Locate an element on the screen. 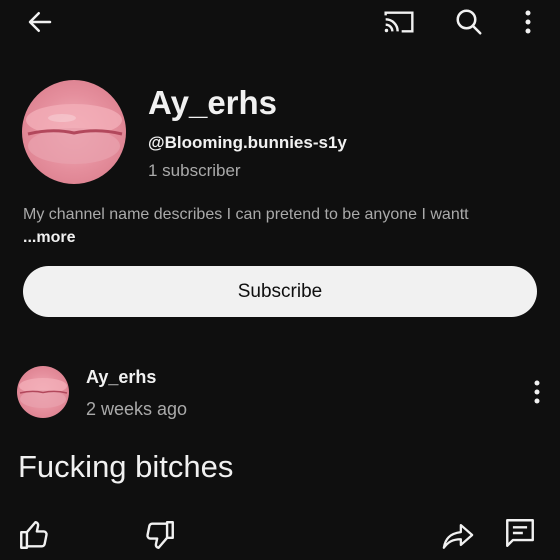  thumb-up-icon is located at coordinates (34, 535).